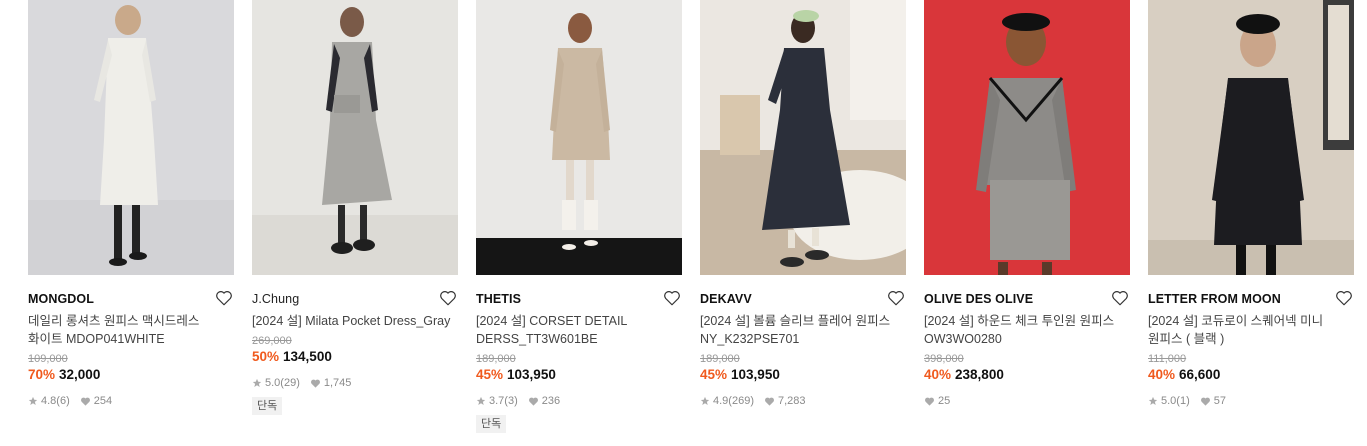 The height and width of the screenshot is (446, 1367). I want to click on rating: 4.8 (6), so click(49, 401).